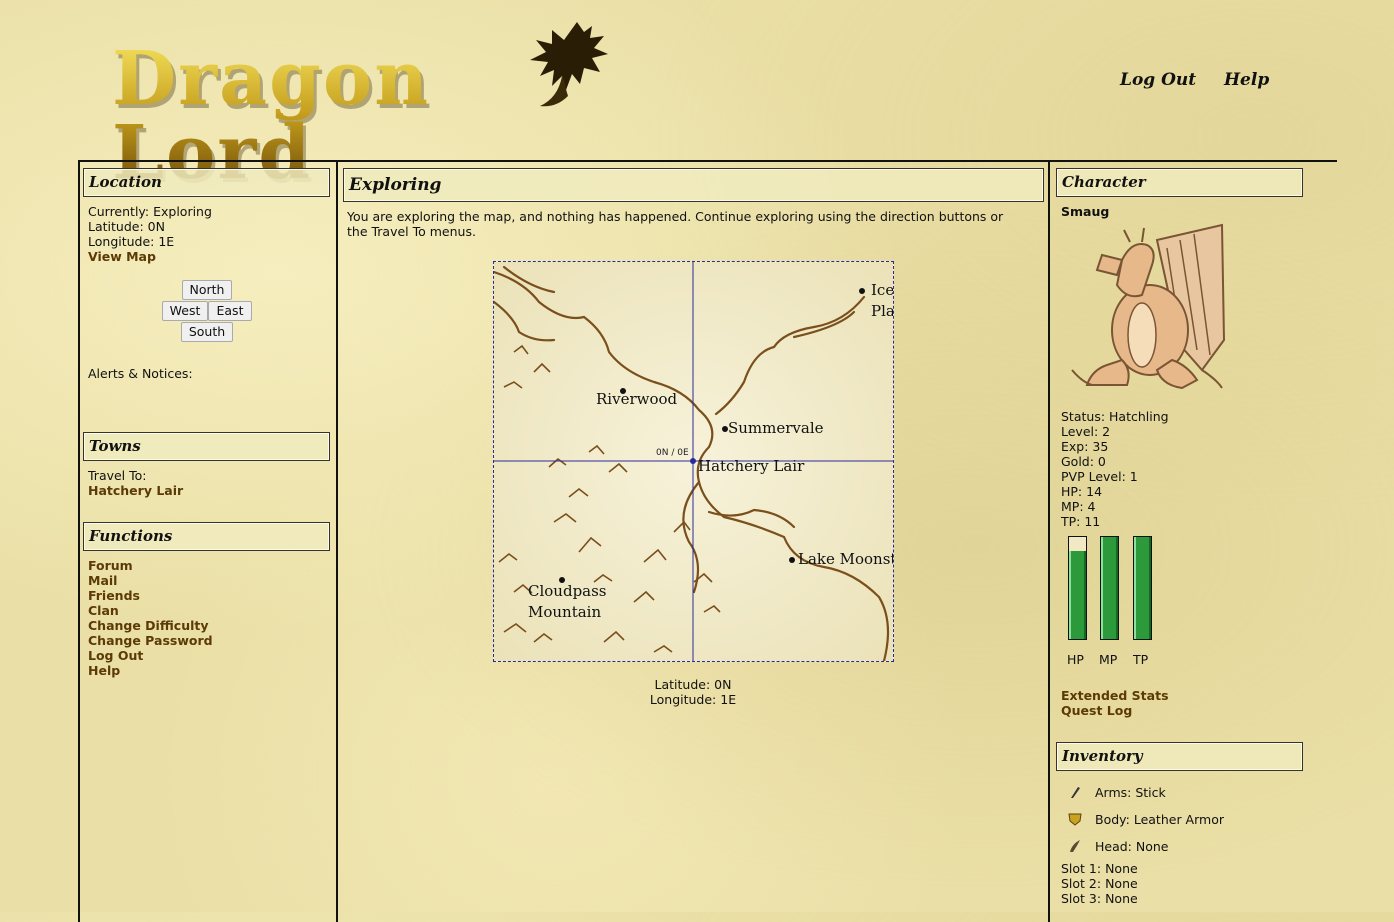 Image resolution: width=1394 pixels, height=922 pixels. I want to click on armor-icon, so click(1075, 819).